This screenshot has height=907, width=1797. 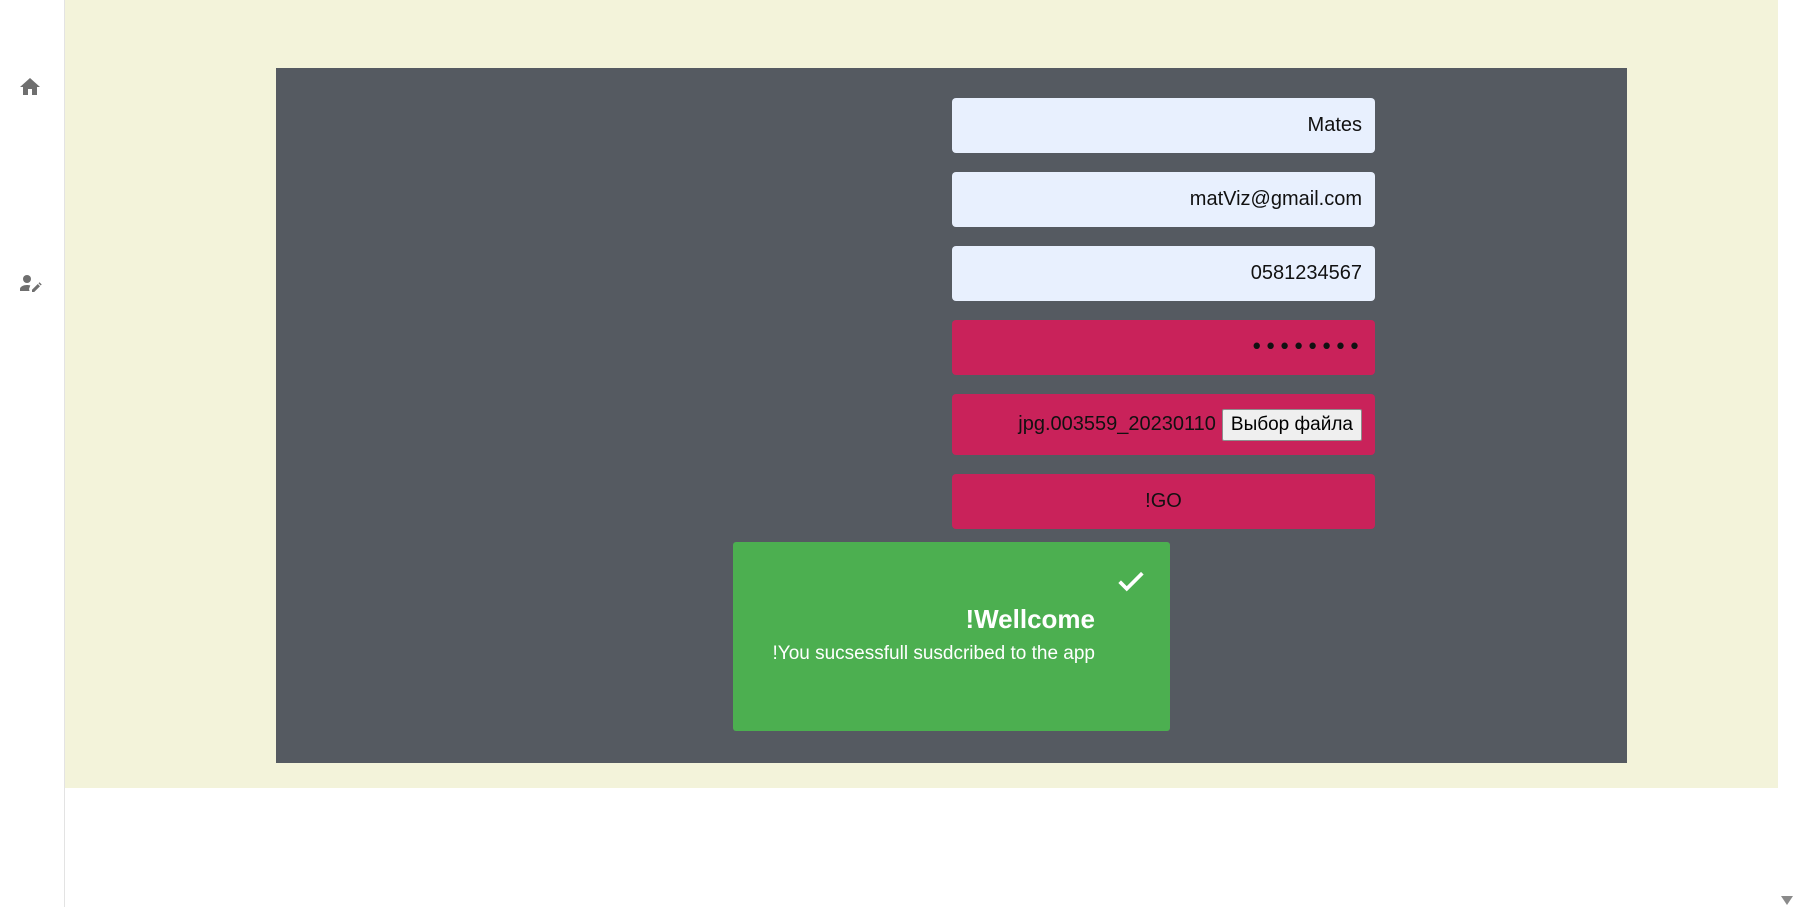 I want to click on name-field, so click(x=1163, y=125).